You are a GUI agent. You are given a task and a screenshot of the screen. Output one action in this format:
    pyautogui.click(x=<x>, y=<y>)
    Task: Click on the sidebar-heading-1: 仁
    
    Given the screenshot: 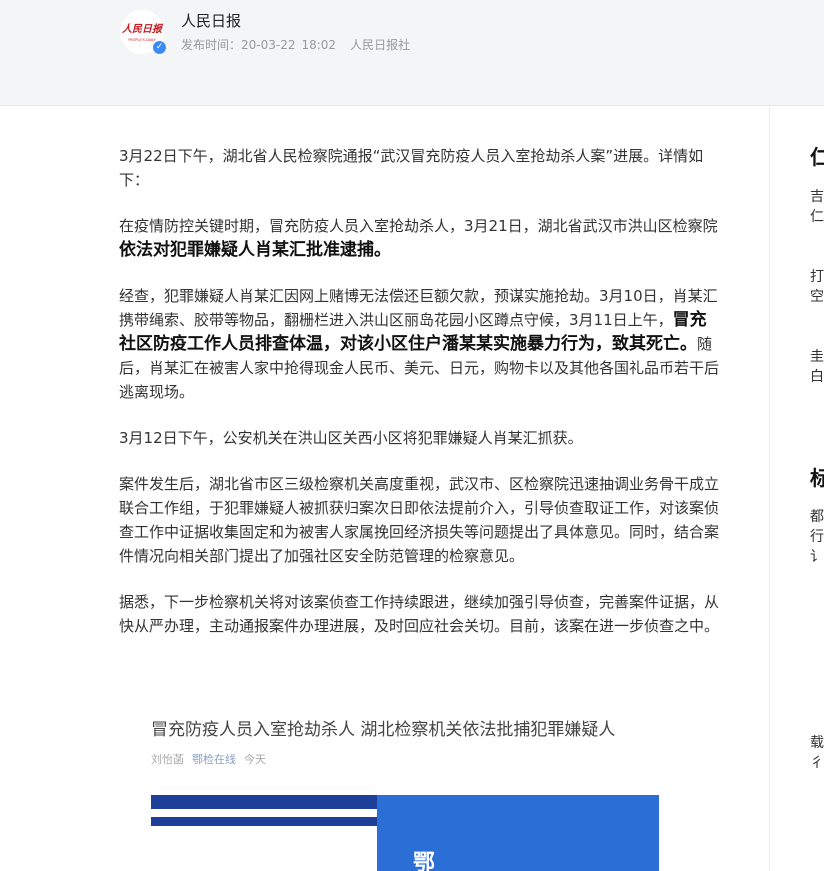 What is the action you would take?
    pyautogui.click(x=817, y=155)
    